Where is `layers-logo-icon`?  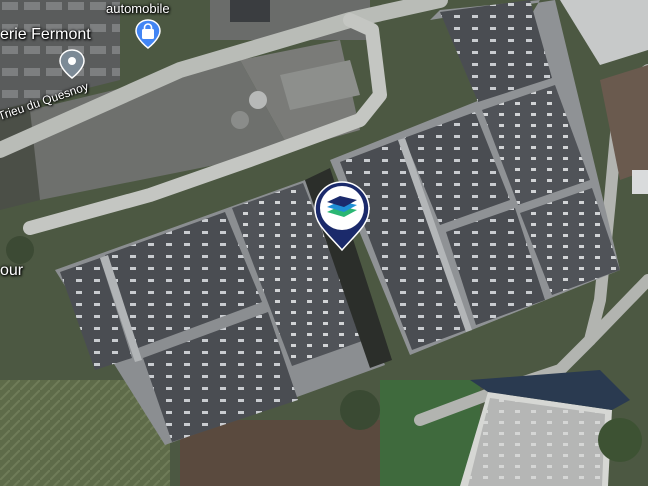
layers-logo-icon is located at coordinates (342, 216).